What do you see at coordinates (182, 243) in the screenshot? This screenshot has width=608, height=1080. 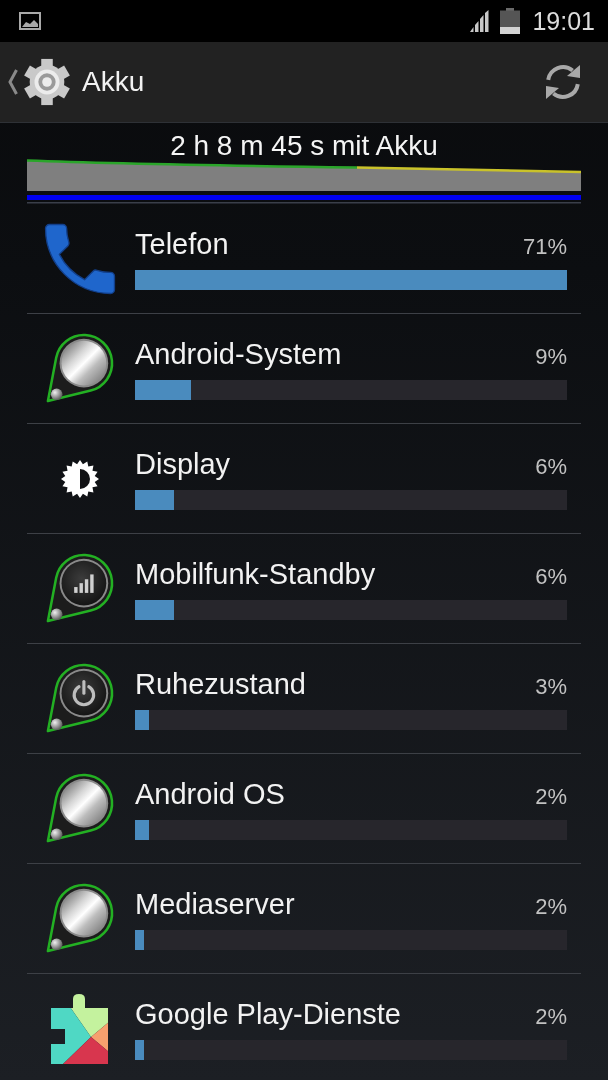 I see `app-name: Telefon` at bounding box center [182, 243].